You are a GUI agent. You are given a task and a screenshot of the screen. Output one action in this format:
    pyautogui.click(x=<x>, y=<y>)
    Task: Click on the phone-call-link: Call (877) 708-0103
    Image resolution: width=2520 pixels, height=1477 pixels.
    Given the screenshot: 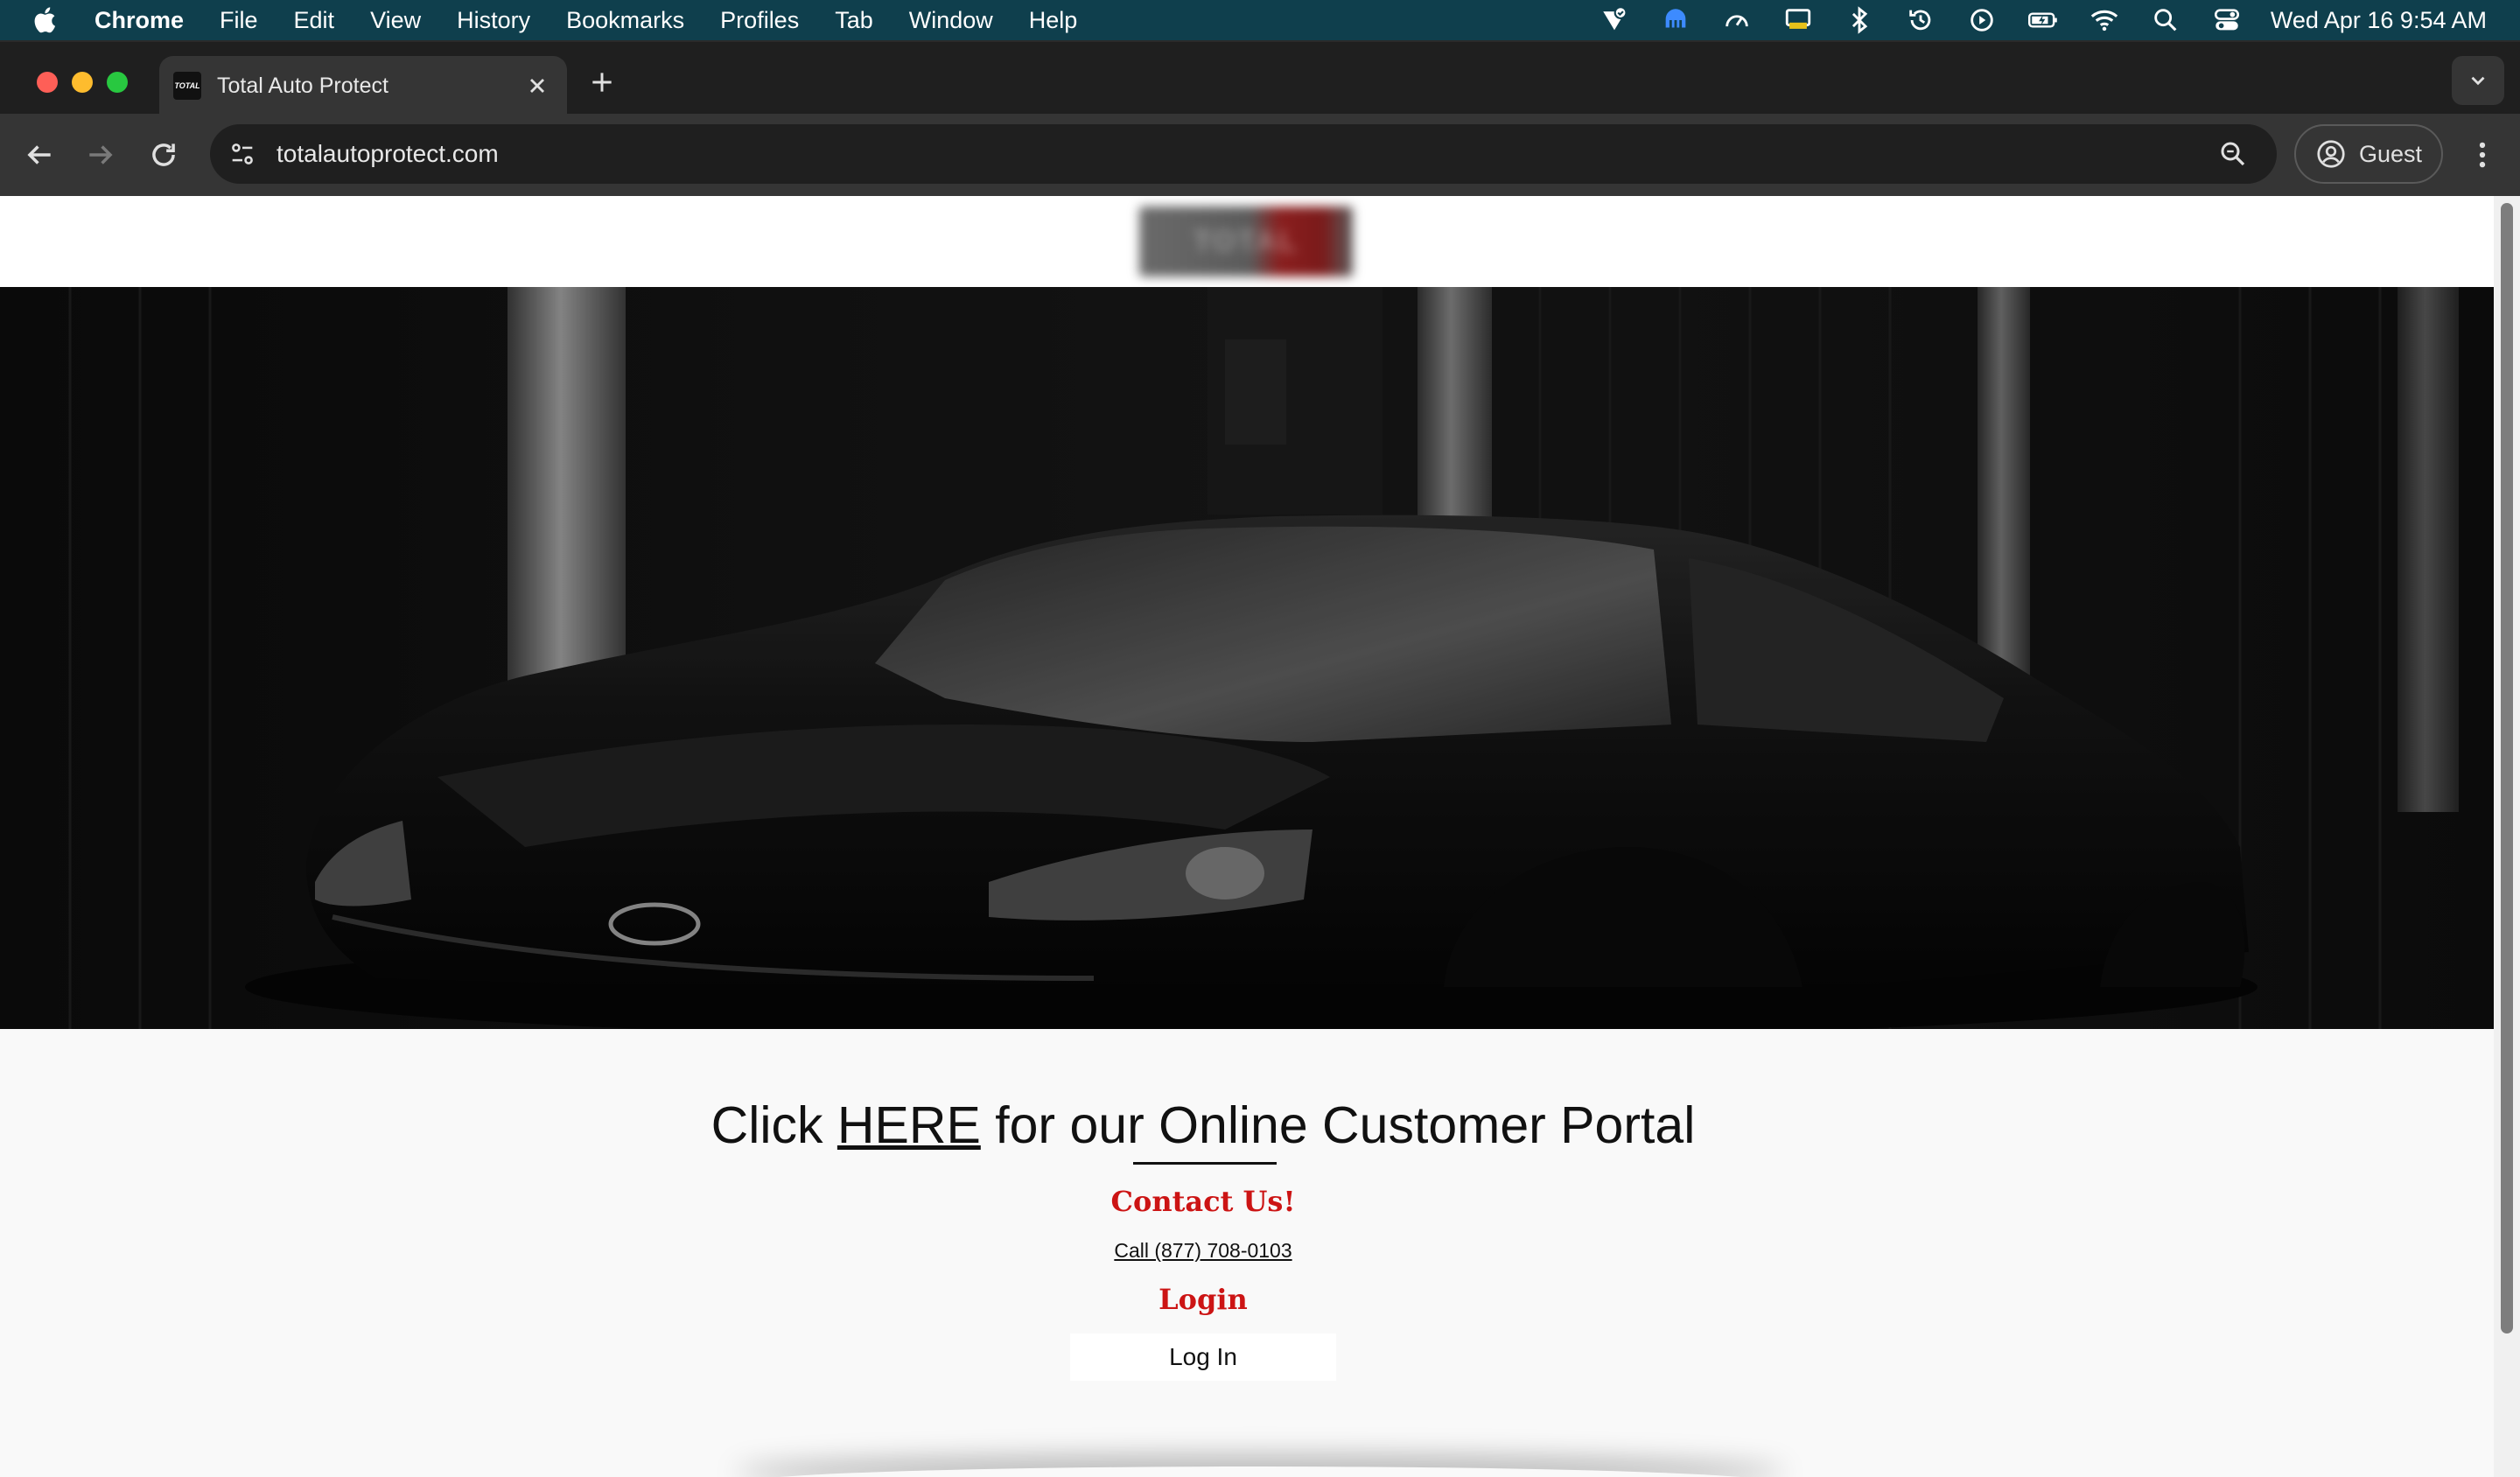 What is the action you would take?
    pyautogui.click(x=1203, y=1251)
    